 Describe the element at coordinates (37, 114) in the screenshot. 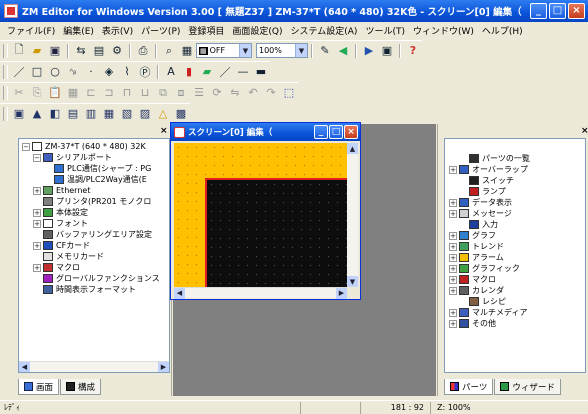

I see `library-icon: ▲` at that location.